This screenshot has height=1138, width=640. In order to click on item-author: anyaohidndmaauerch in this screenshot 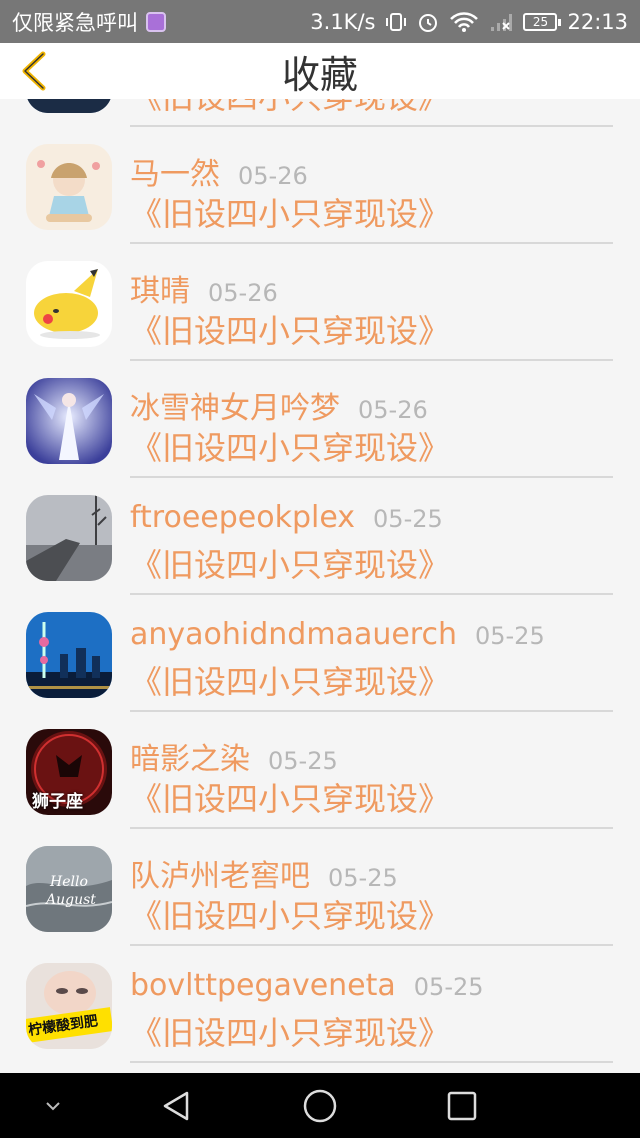, I will do `click(293, 634)`.